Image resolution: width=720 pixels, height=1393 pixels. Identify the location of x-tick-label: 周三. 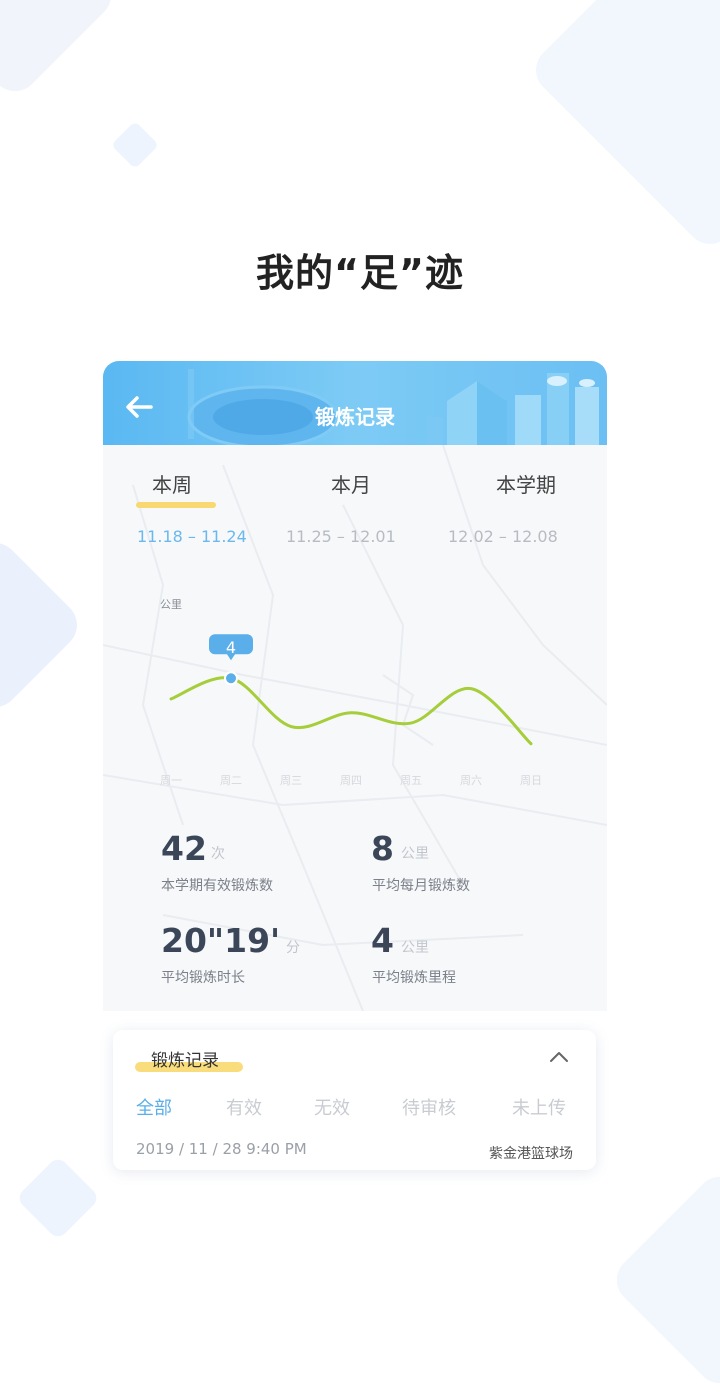
(291, 780).